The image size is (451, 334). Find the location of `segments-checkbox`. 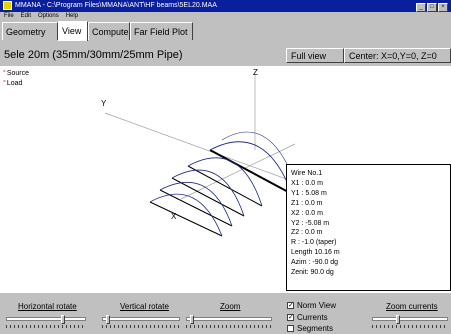

segments-checkbox is located at coordinates (290, 329).